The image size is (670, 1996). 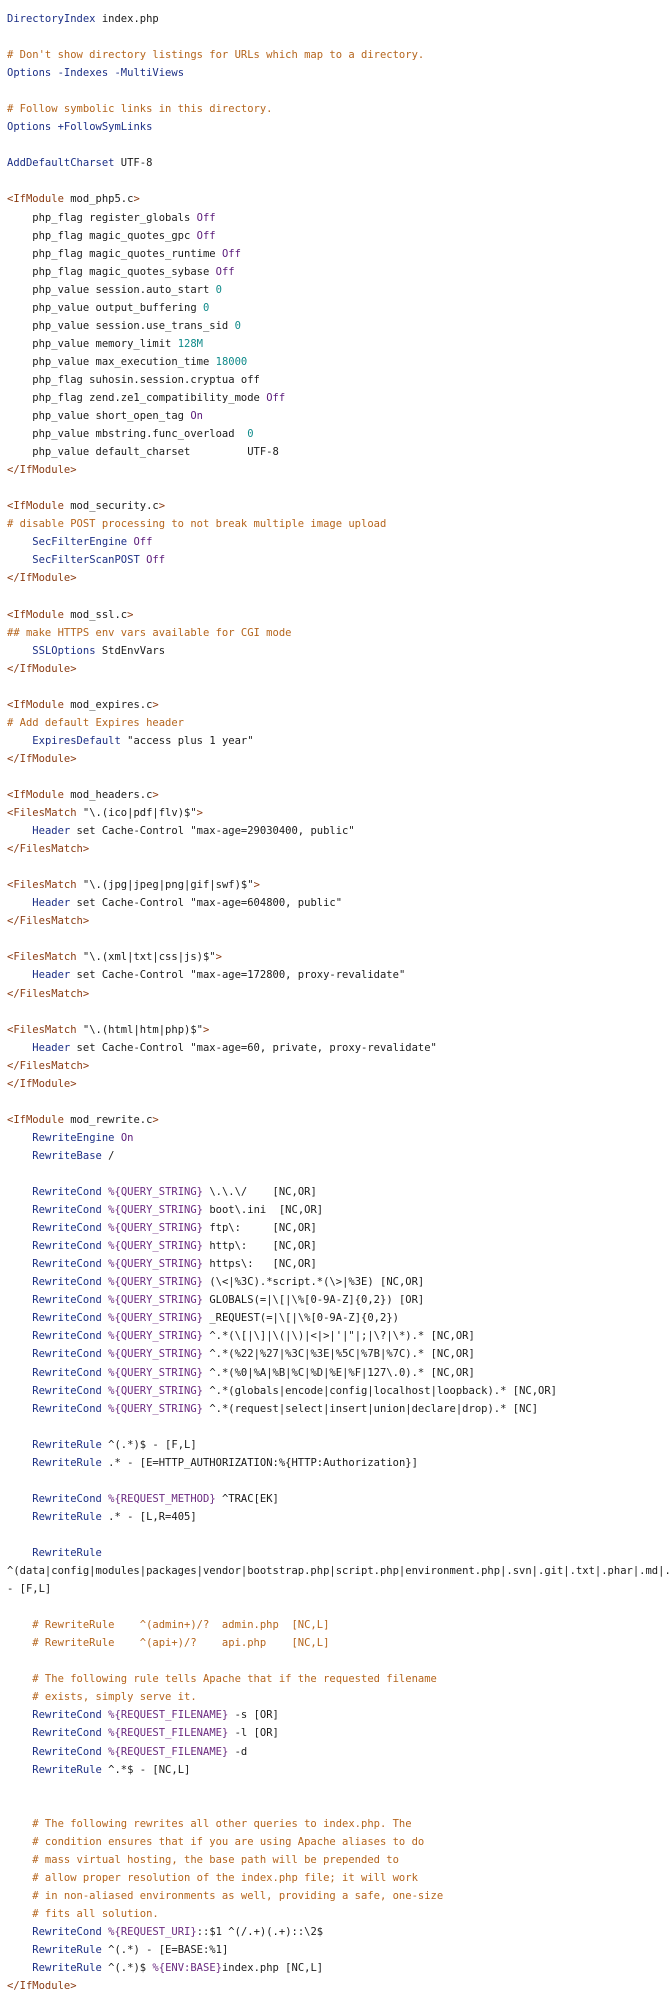 What do you see at coordinates (338, 308) in the screenshot?
I see `code-line: php_value output_buffering 0` at bounding box center [338, 308].